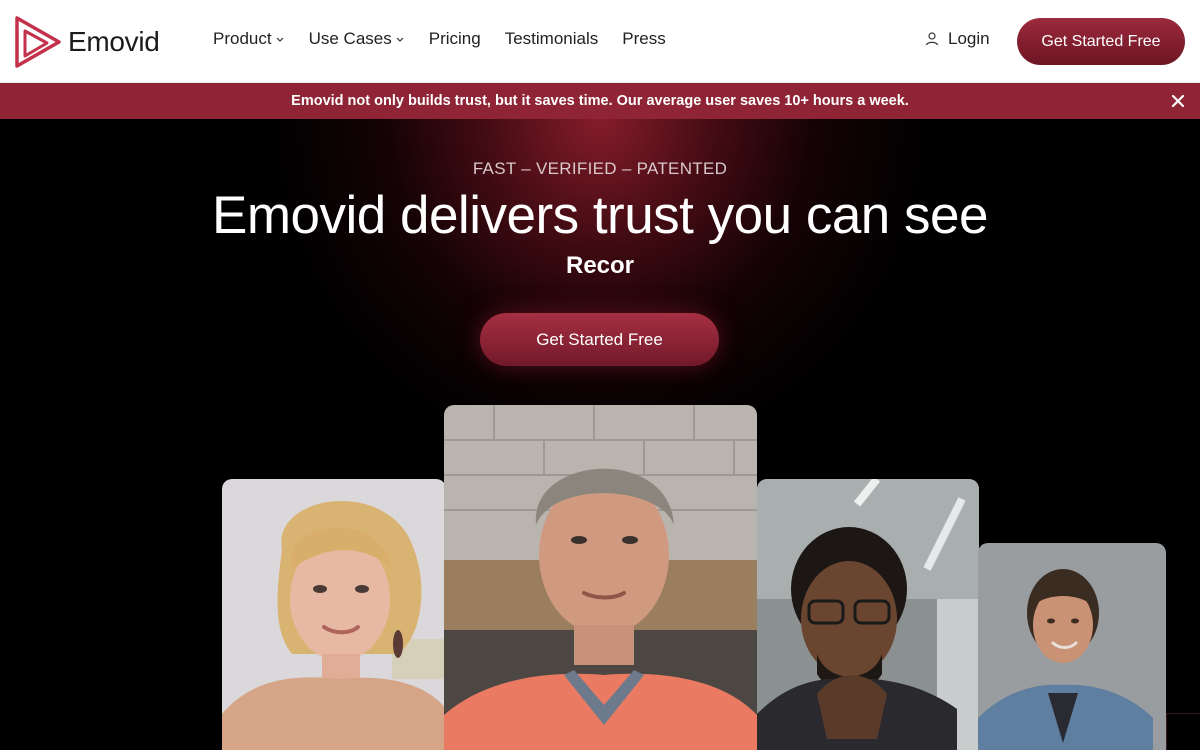 The height and width of the screenshot is (750, 1200). I want to click on hero-headline: Emovid delivers trust you can see, so click(600, 215).